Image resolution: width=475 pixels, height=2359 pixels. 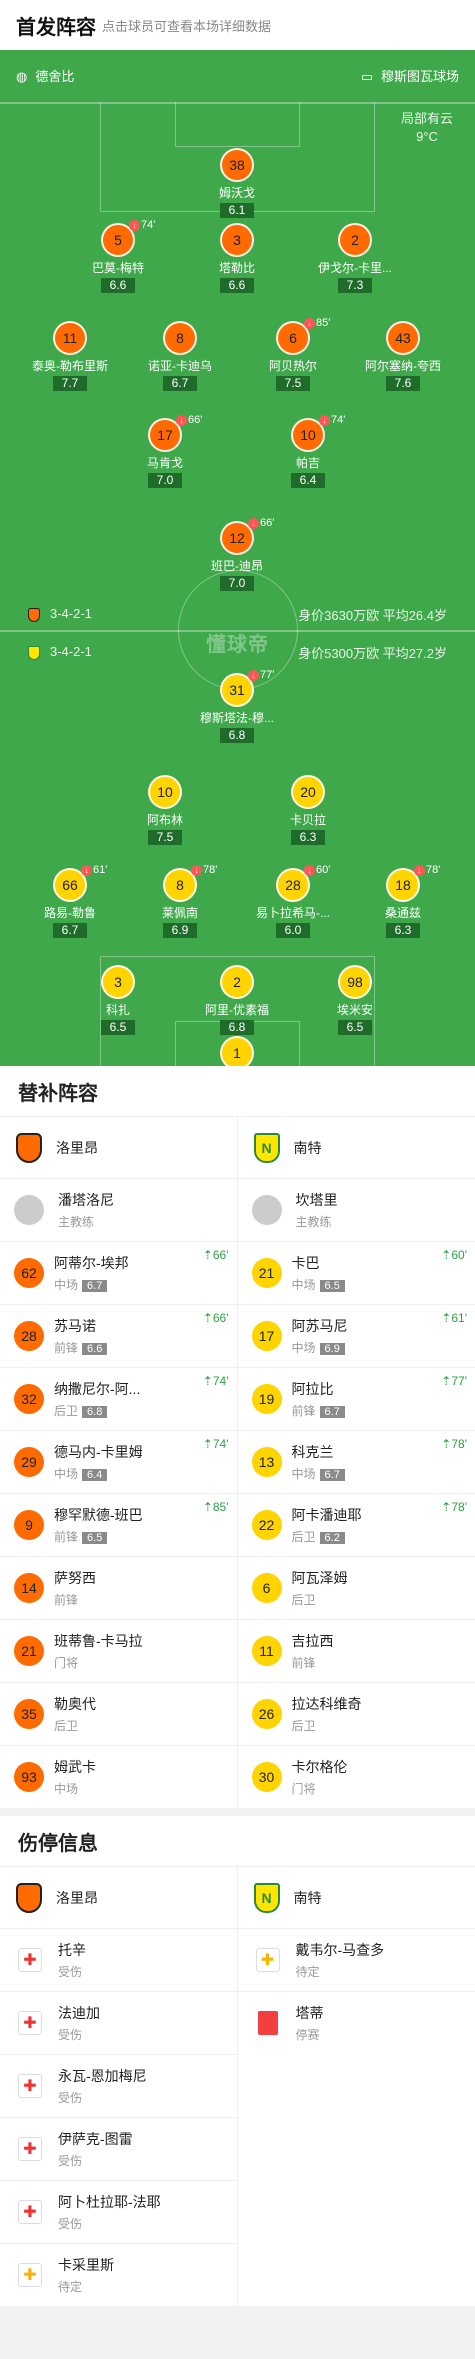 I want to click on sub-in-event: ⇡85', so click(x=215, y=1507).